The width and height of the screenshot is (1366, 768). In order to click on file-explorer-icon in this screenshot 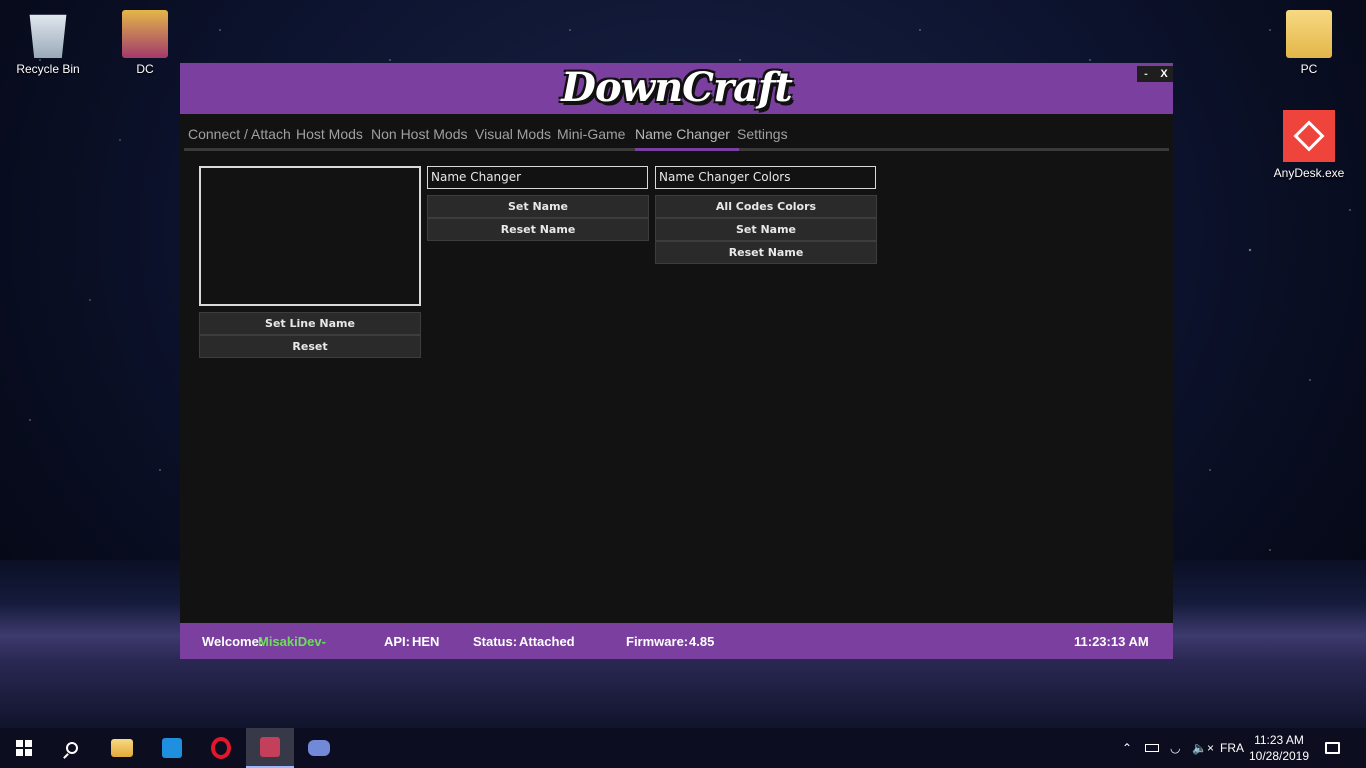, I will do `click(122, 748)`.